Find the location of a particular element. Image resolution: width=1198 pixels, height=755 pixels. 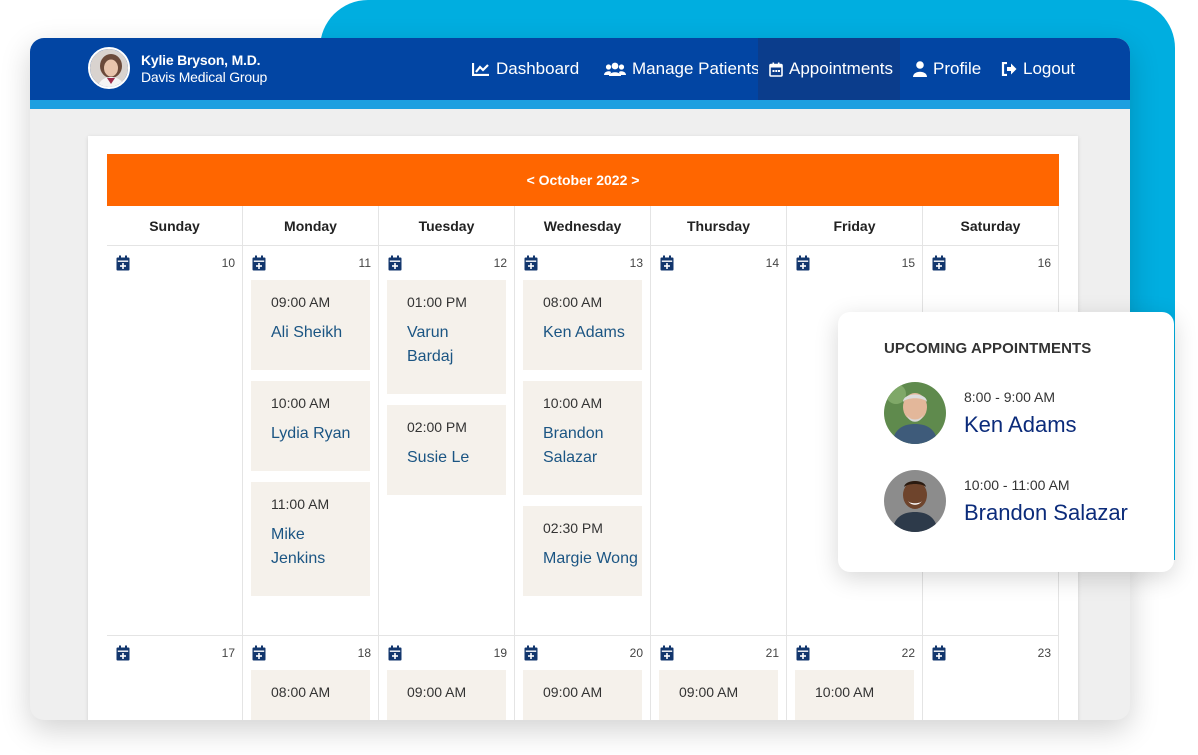

appointment-card: 10:00 AM Brandon Salazar is located at coordinates (582, 438).